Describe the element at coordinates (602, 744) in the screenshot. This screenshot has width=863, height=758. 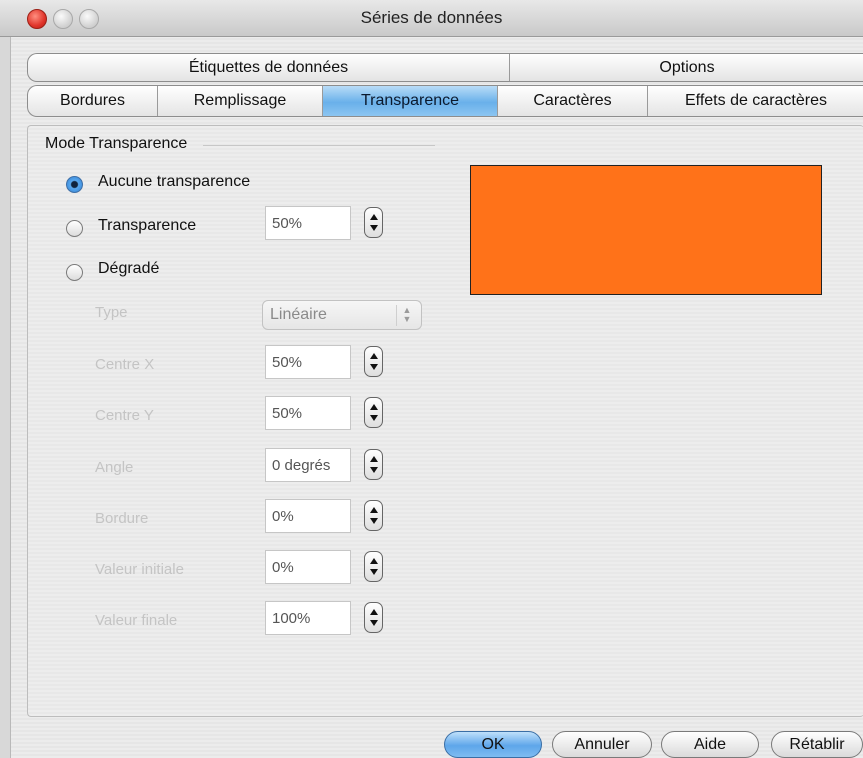
I see `cancel-button: Annuler` at that location.